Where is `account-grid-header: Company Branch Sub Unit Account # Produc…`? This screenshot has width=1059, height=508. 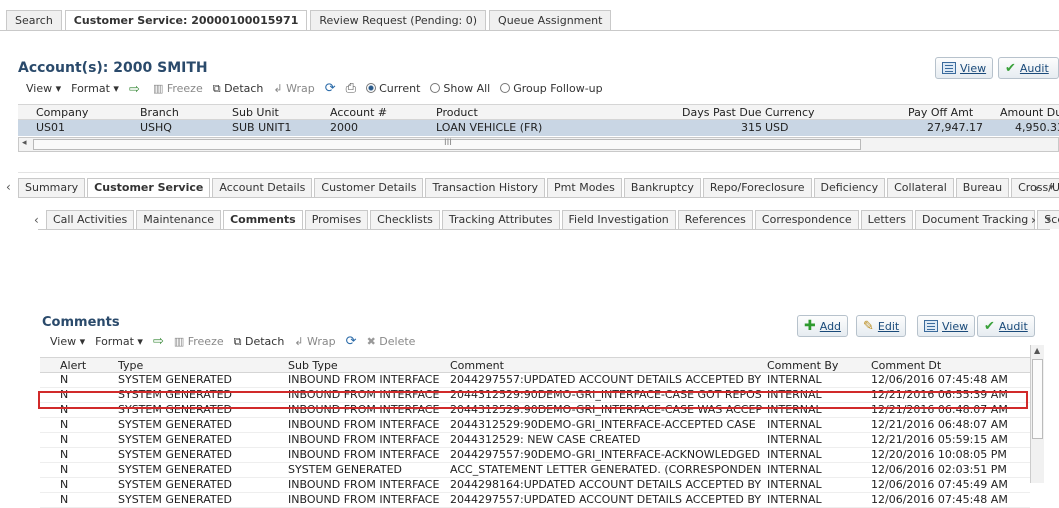
account-grid-header: Company Branch Sub Unit Account # Produc… is located at coordinates (538, 112).